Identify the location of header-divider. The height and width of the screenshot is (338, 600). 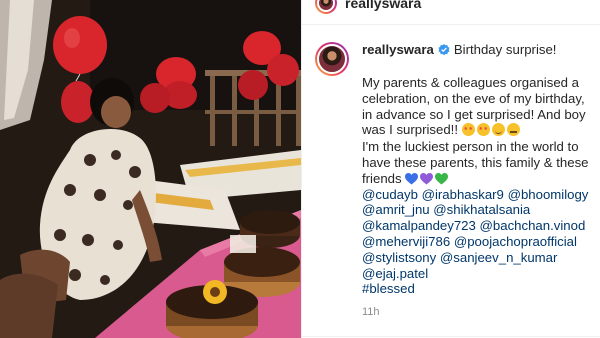
(450, 24).